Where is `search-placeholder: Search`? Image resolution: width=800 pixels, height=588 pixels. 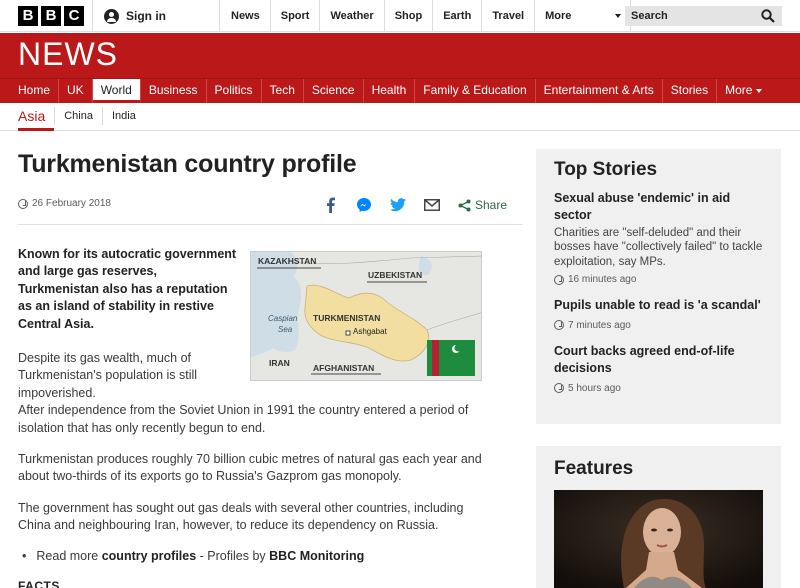 search-placeholder: Search is located at coordinates (649, 16).